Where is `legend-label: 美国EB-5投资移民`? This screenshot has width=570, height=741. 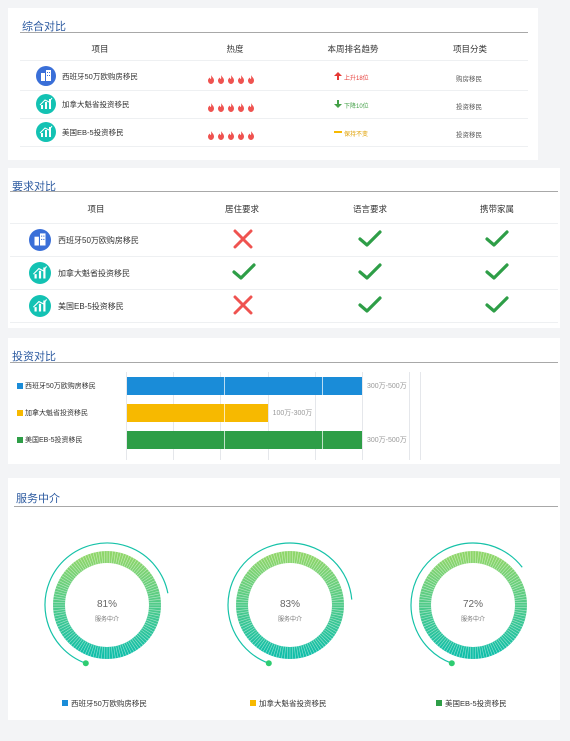 legend-label: 美国EB-5投资移民 is located at coordinates (476, 703).